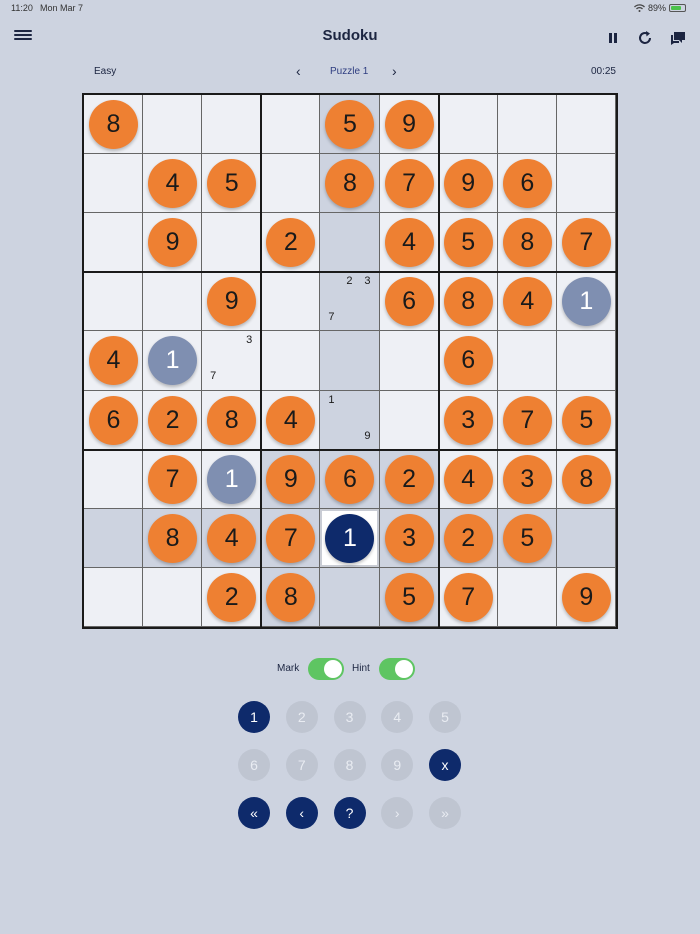 The height and width of the screenshot is (934, 700). Describe the element at coordinates (397, 813) in the screenshot. I see `redo-button: ›` at that location.